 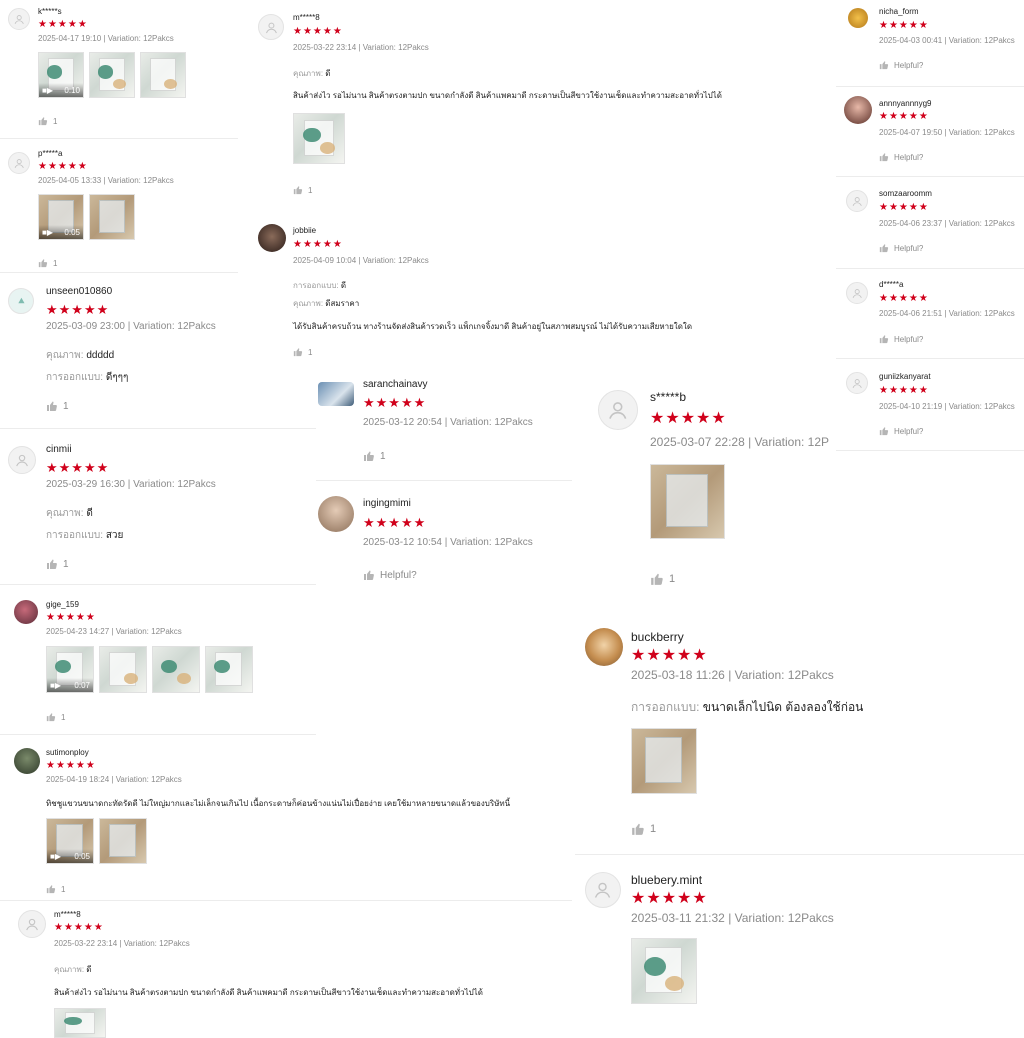 What do you see at coordinates (72, 232) in the screenshot?
I see `video-duration: 0:05` at bounding box center [72, 232].